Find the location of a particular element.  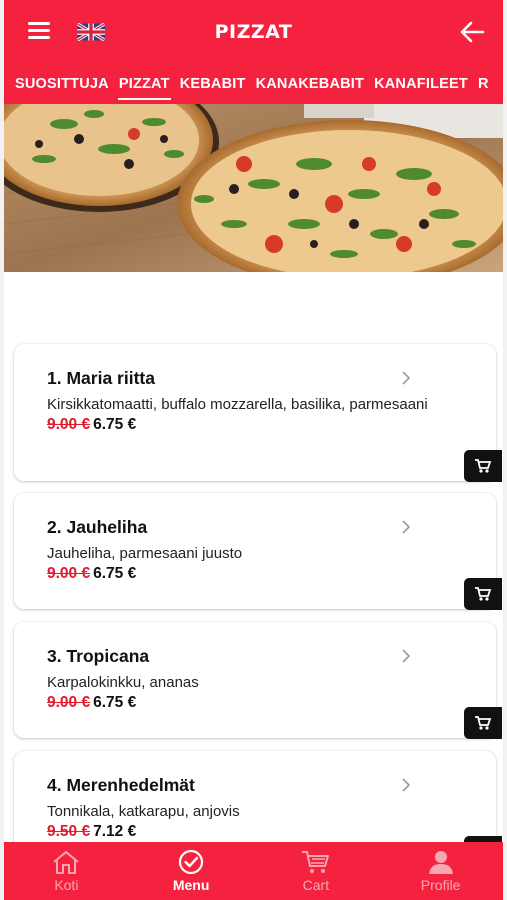

menu-item-description: Tonnikala, katkarapu, anjovis is located at coordinates (143, 811).